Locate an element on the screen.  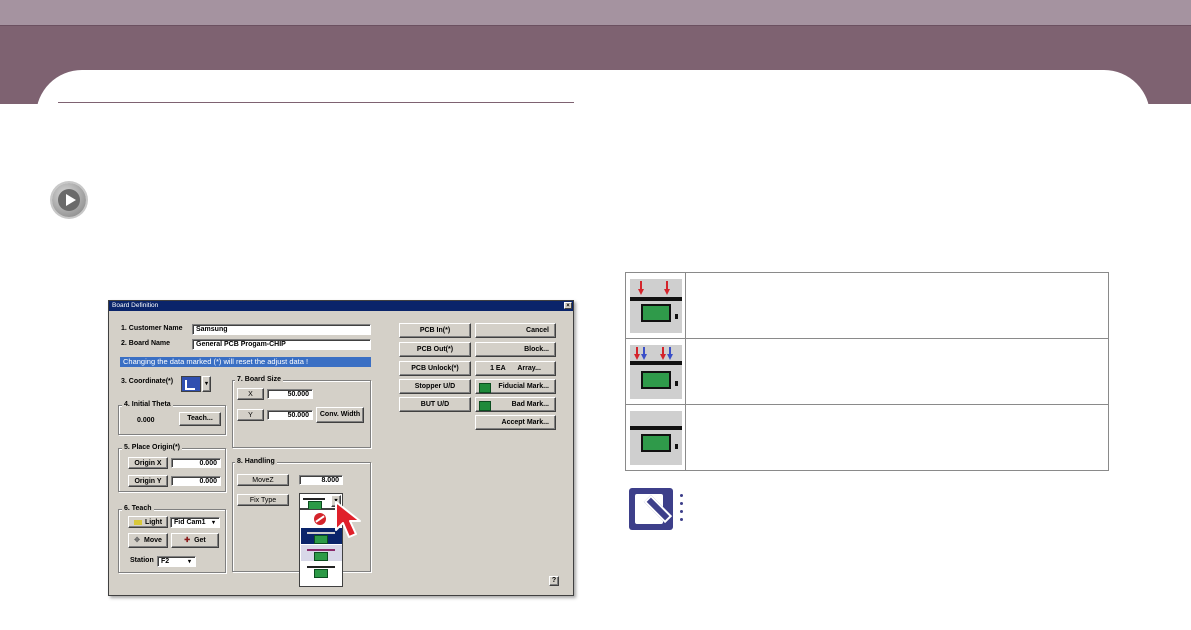
get-tool-icon: ✚ is located at coordinates (187, 540).